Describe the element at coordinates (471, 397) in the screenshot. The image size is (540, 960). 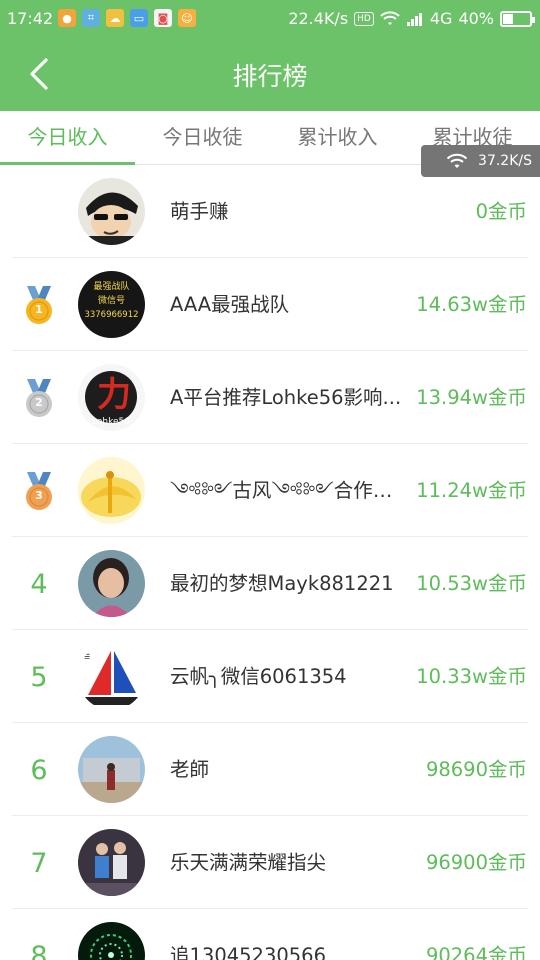
I see `coin-amount: 13.94w金币` at that location.